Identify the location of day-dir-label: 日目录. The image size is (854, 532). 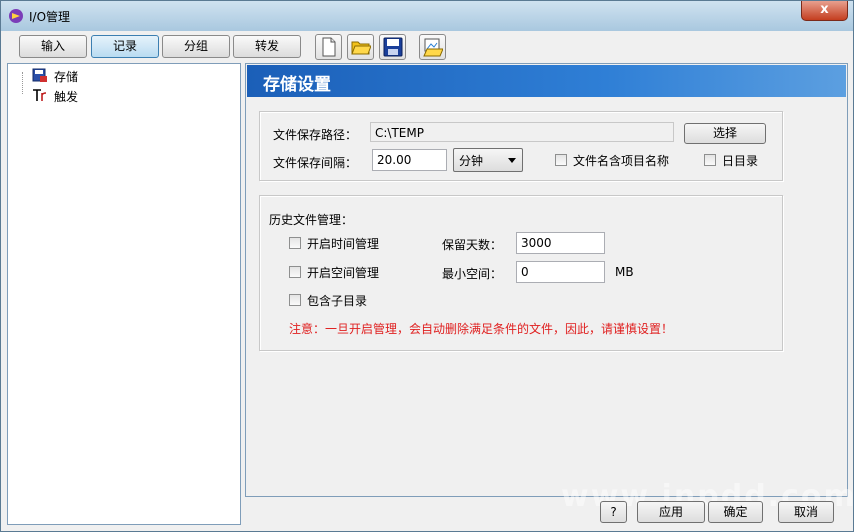
(740, 161).